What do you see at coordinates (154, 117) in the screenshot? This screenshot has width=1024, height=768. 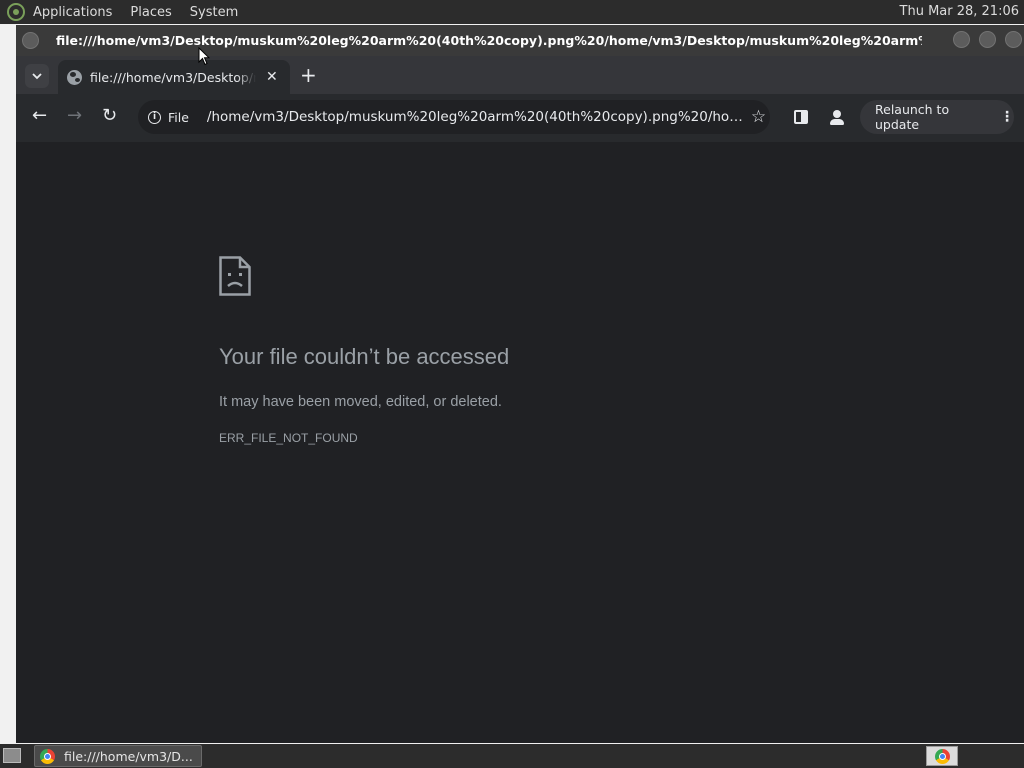 I see `info-icon: i` at bounding box center [154, 117].